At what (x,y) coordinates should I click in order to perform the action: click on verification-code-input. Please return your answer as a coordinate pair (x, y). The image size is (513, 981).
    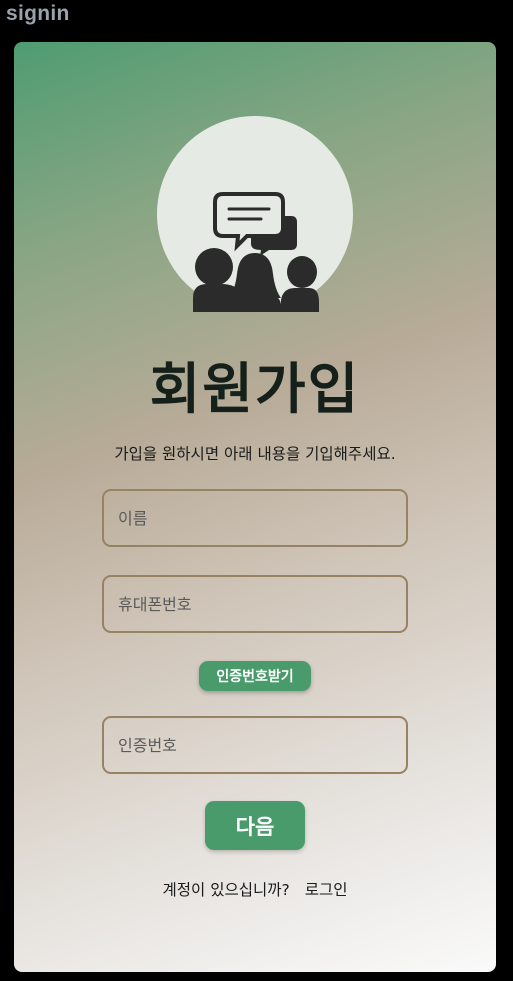
    Looking at the image, I should click on (255, 745).